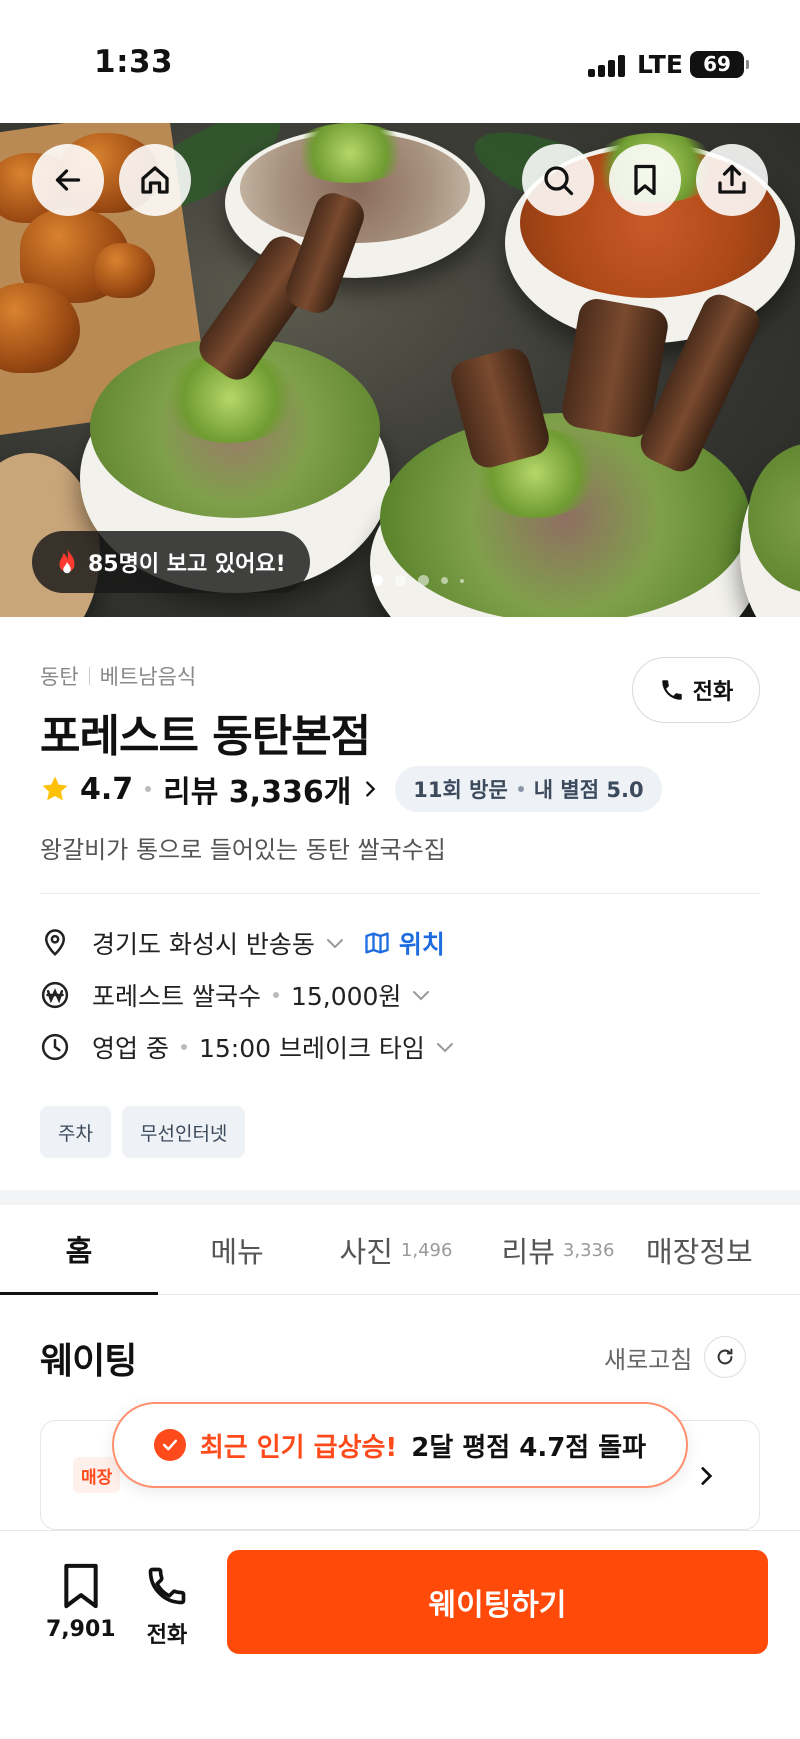 The height and width of the screenshot is (1739, 800). I want to click on rating-value: 4.7, so click(107, 789).